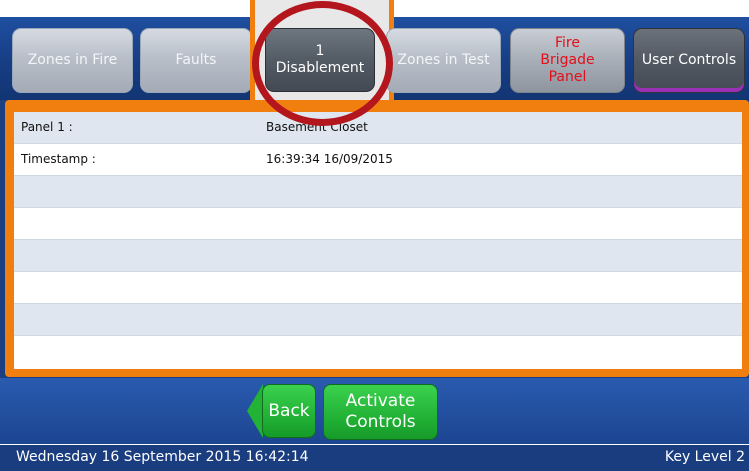 This screenshot has height=471, width=749. Describe the element at coordinates (567, 77) in the screenshot. I see `tab-fire-brigade-line3: Panel` at that location.